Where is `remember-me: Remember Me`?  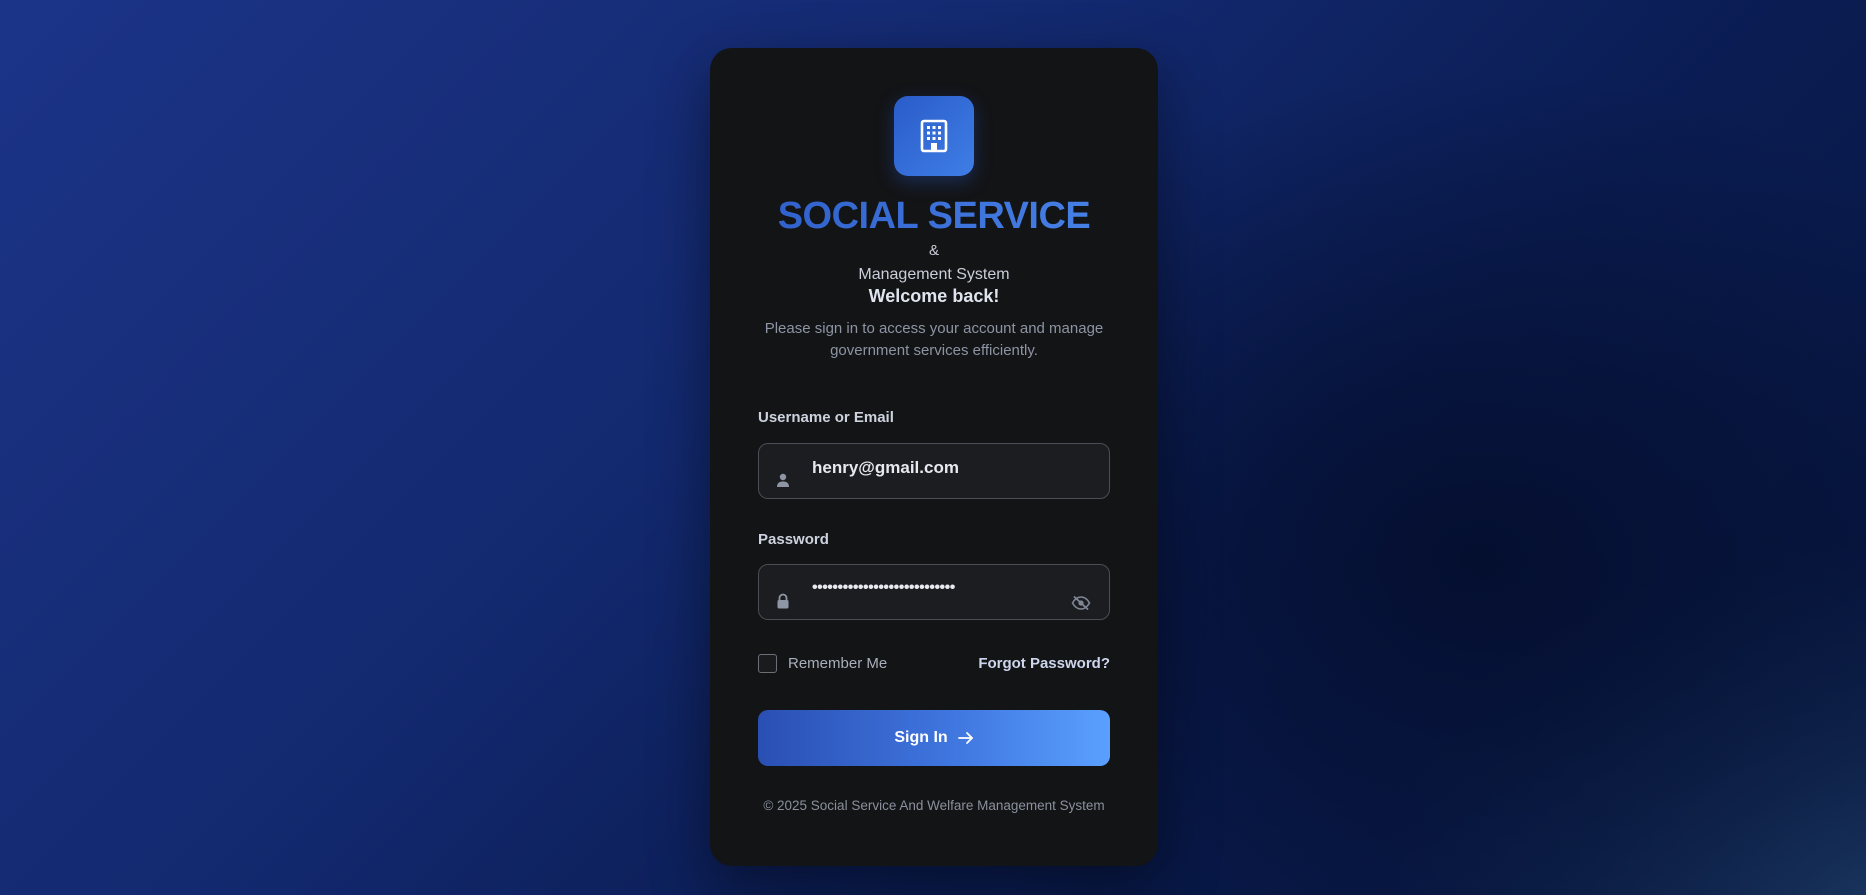
remember-me: Remember Me is located at coordinates (822, 663).